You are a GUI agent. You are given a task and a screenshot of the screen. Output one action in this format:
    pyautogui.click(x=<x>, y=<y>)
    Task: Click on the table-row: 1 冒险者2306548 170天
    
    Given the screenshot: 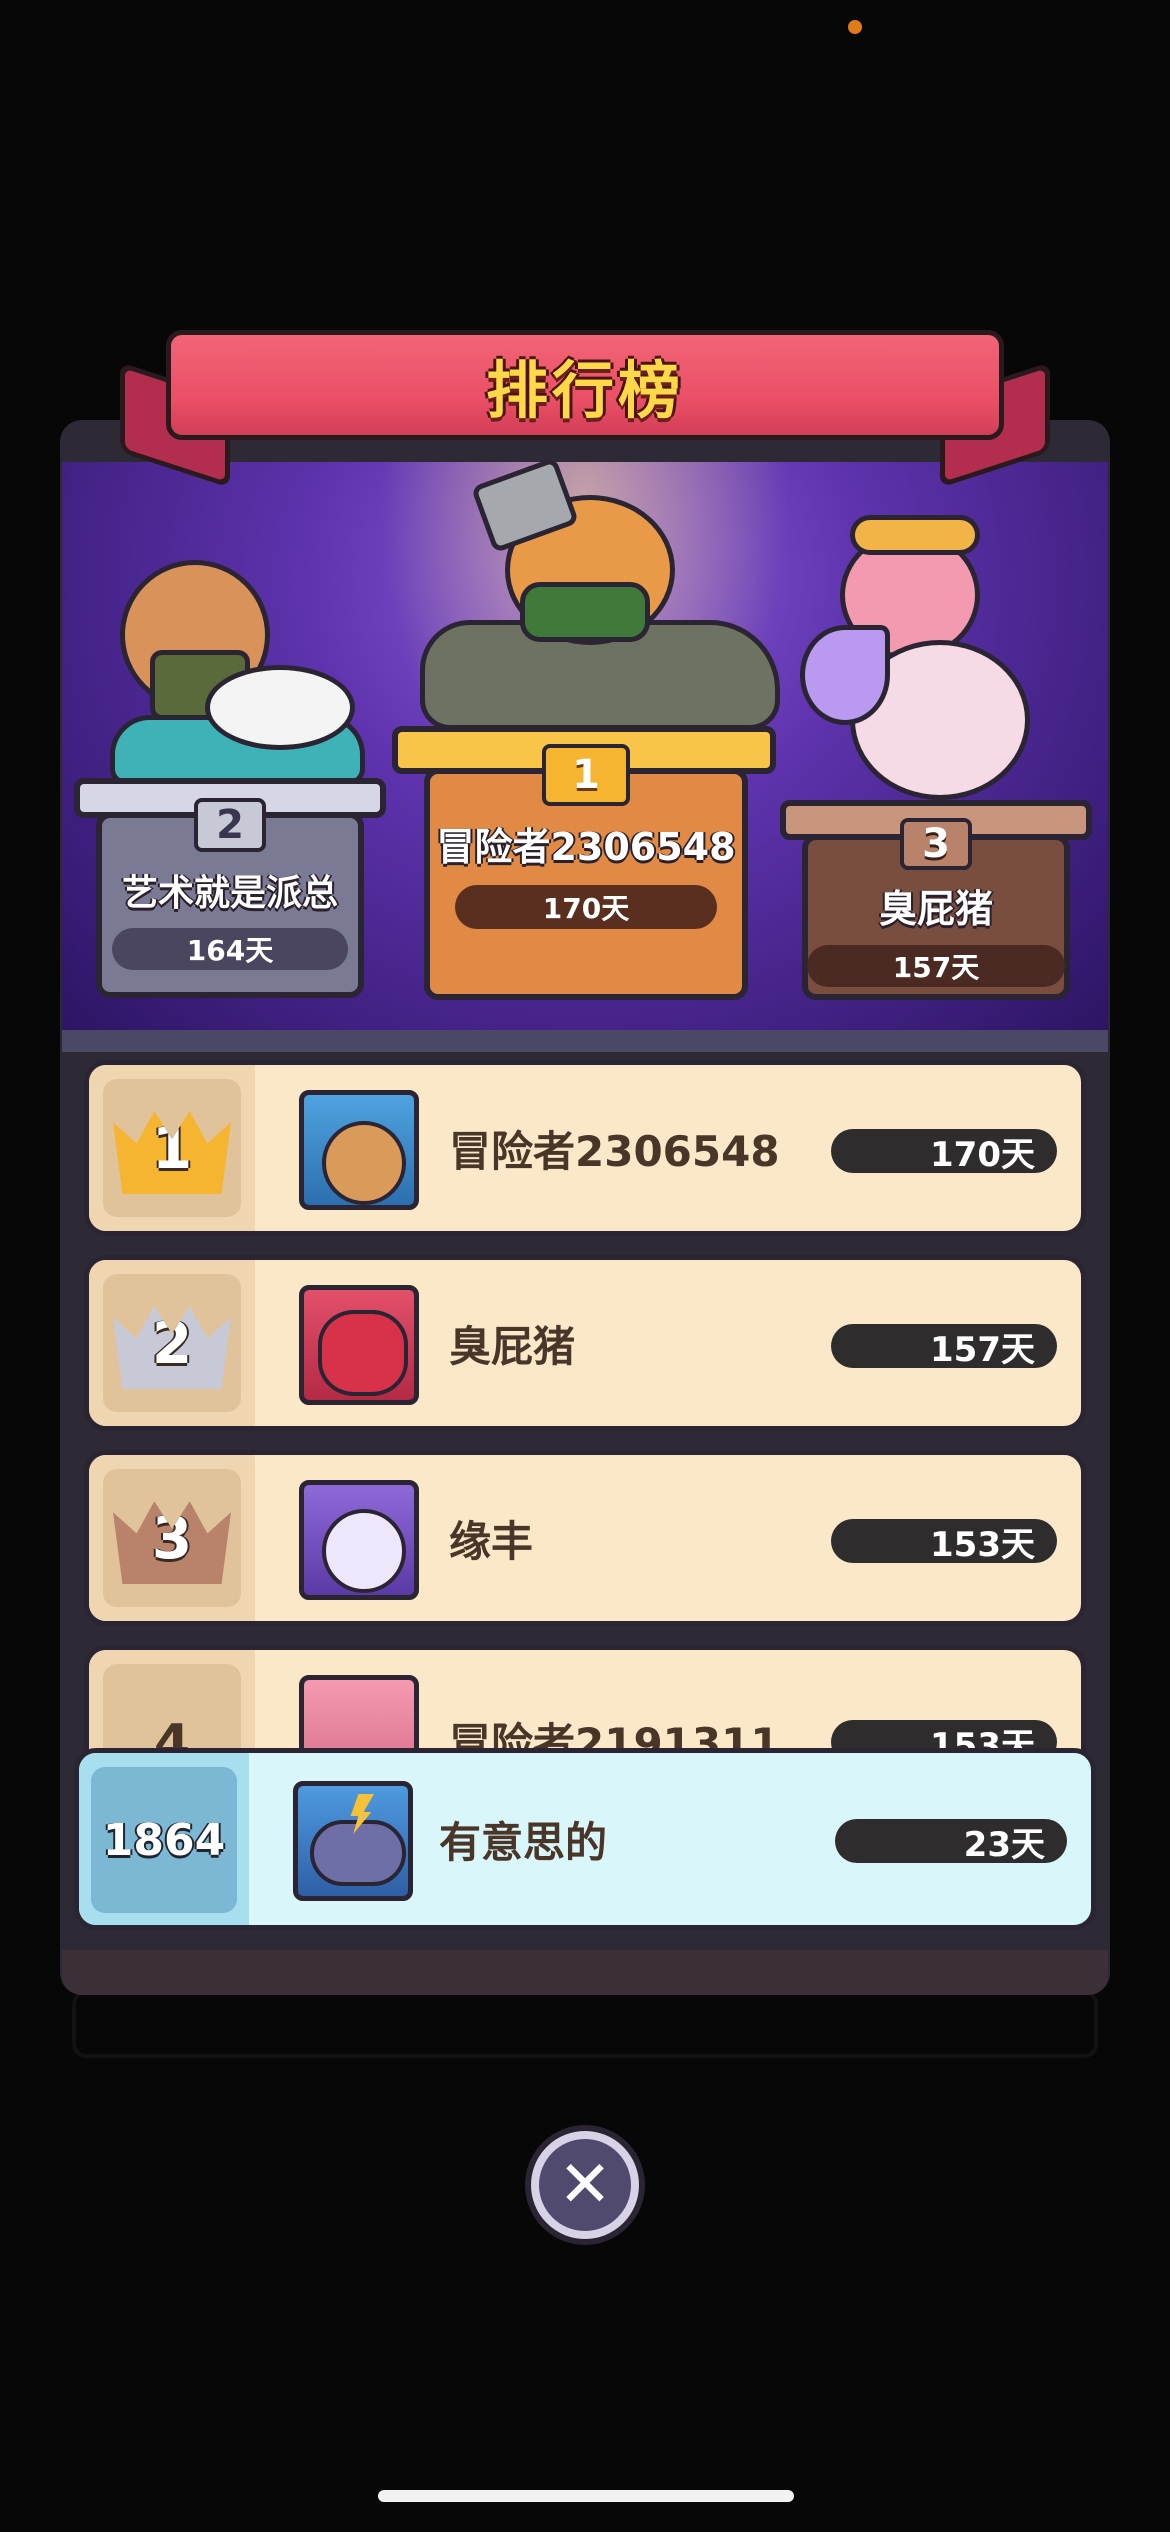 What is the action you would take?
    pyautogui.click(x=585, y=1148)
    